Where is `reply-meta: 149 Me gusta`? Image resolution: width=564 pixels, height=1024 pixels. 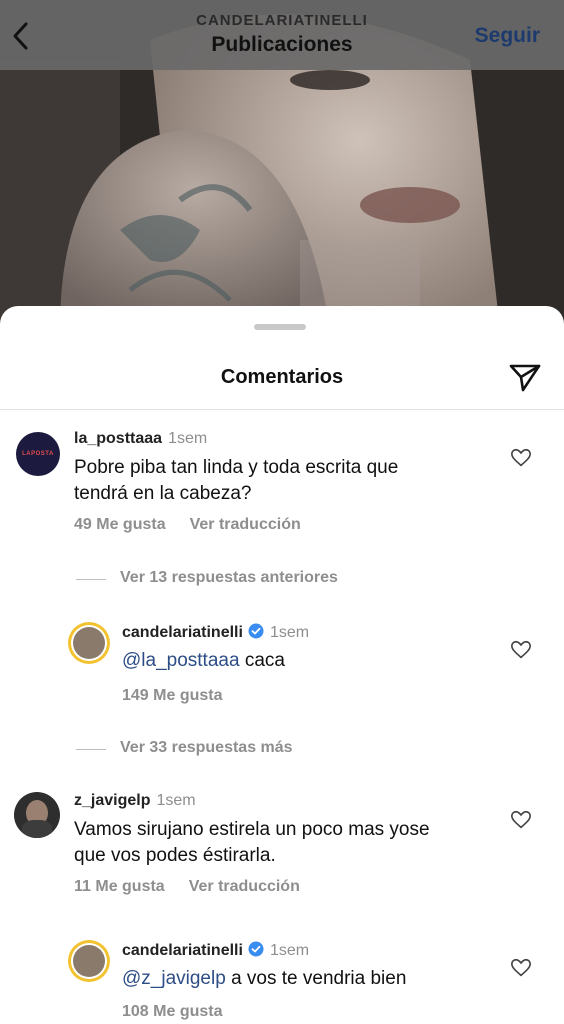
reply-meta: 149 Me gusta is located at coordinates (172, 696).